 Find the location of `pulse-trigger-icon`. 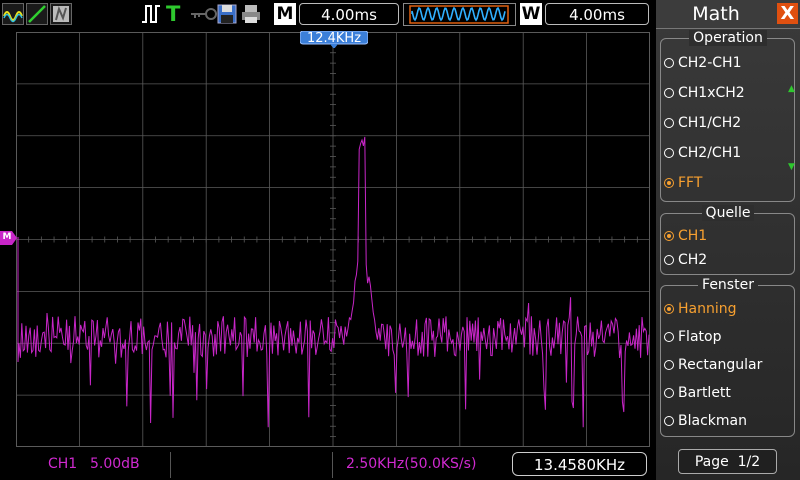

pulse-trigger-icon is located at coordinates (151, 14).